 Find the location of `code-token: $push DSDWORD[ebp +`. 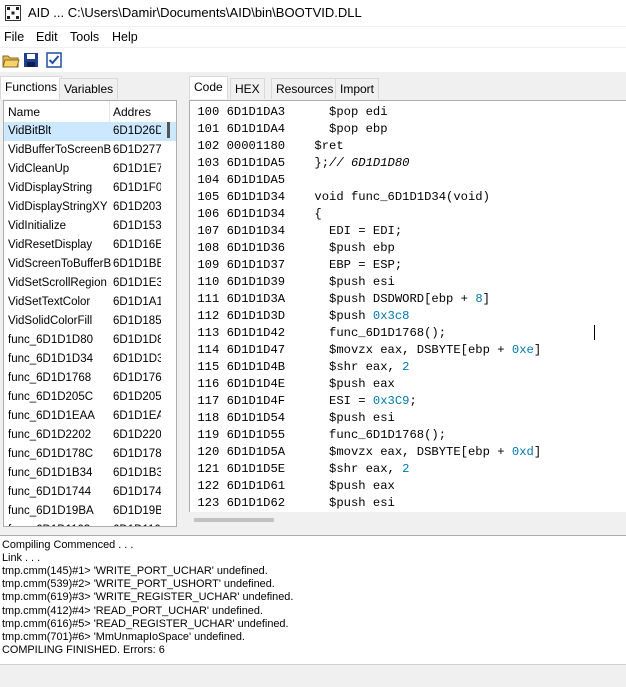

code-token: $push DSDWORD[ebp + is located at coordinates (395, 299).